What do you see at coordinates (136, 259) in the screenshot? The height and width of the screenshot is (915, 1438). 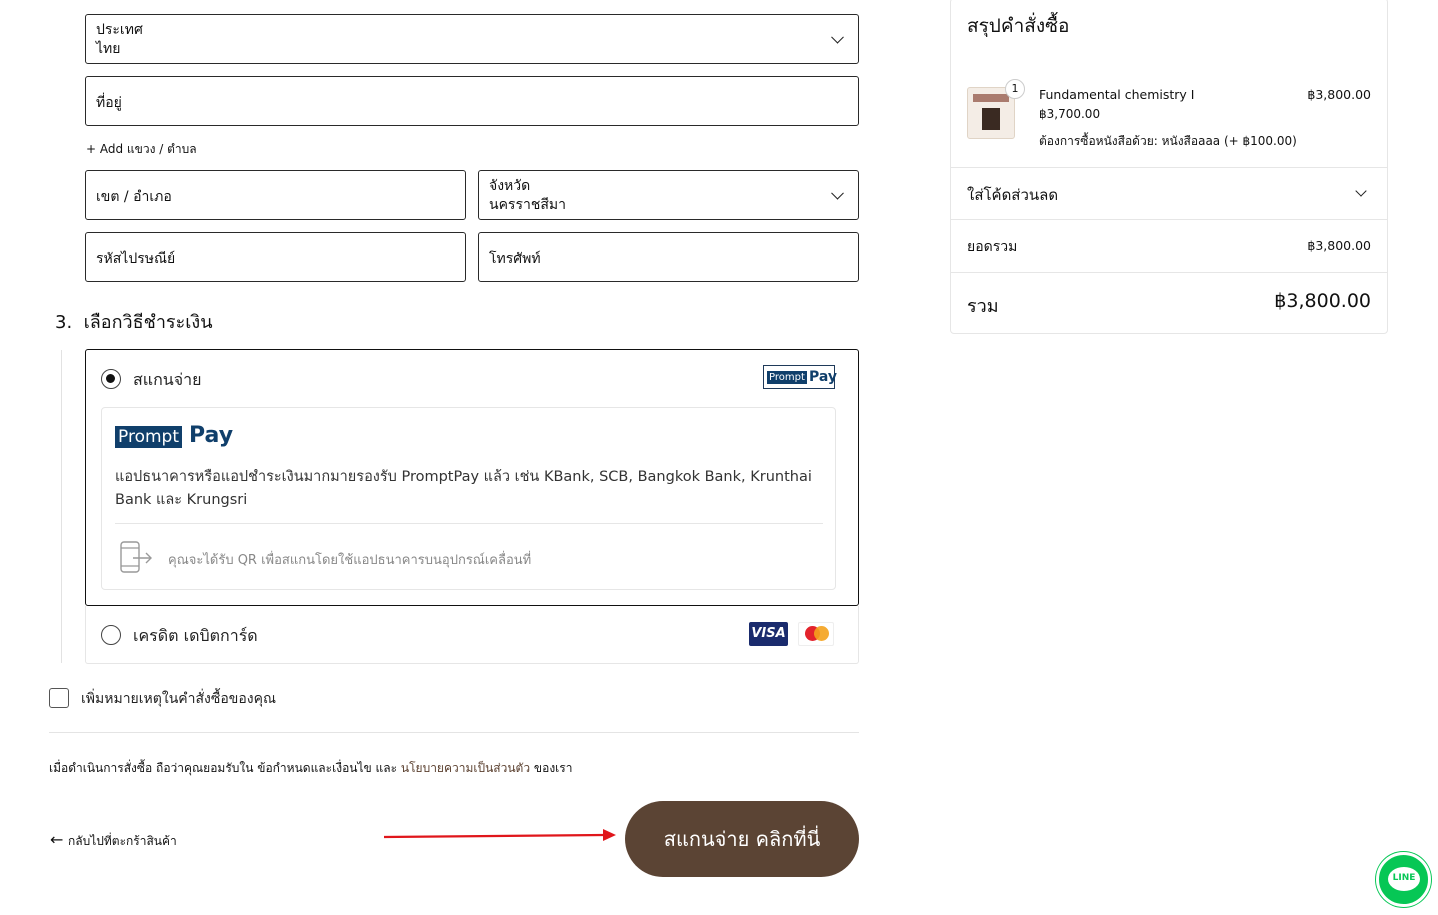 I see `postal-code-placeholder: รหัสไปรษณีย์` at bounding box center [136, 259].